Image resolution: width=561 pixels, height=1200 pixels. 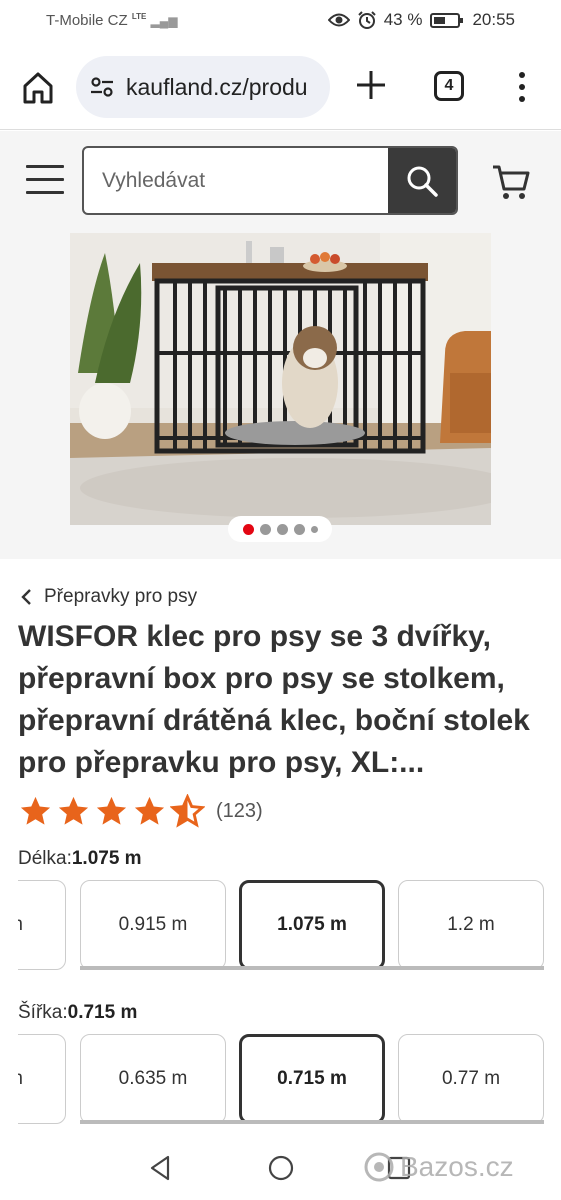 I want to click on search-icon, so click(x=422, y=181).